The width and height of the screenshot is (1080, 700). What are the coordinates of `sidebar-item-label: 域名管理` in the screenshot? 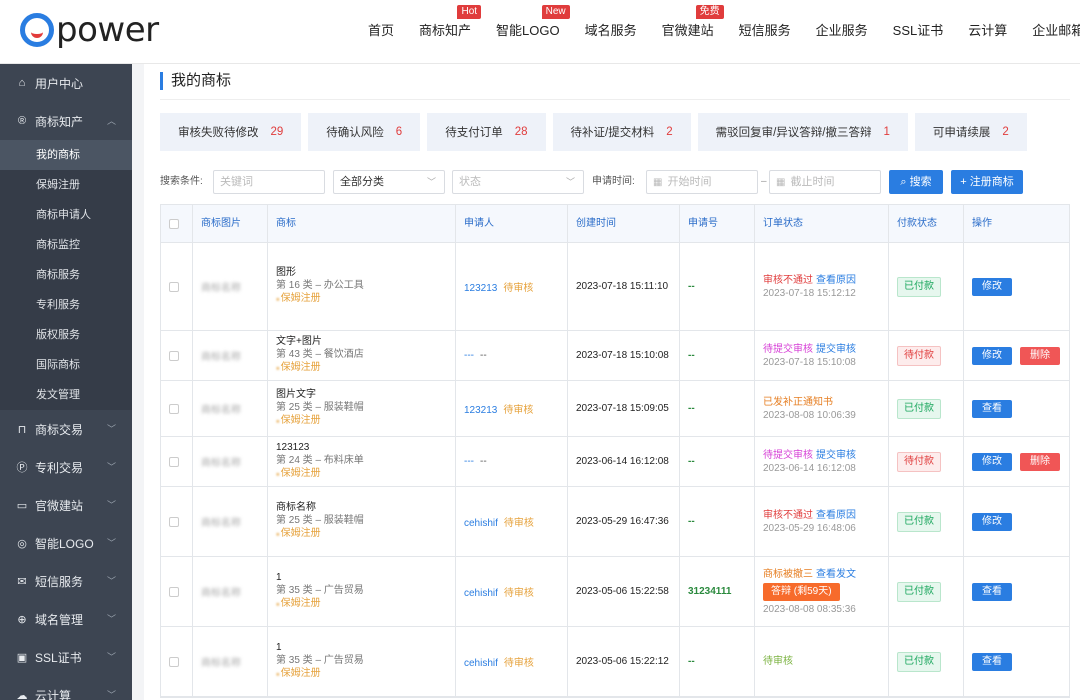 It's located at (59, 619).